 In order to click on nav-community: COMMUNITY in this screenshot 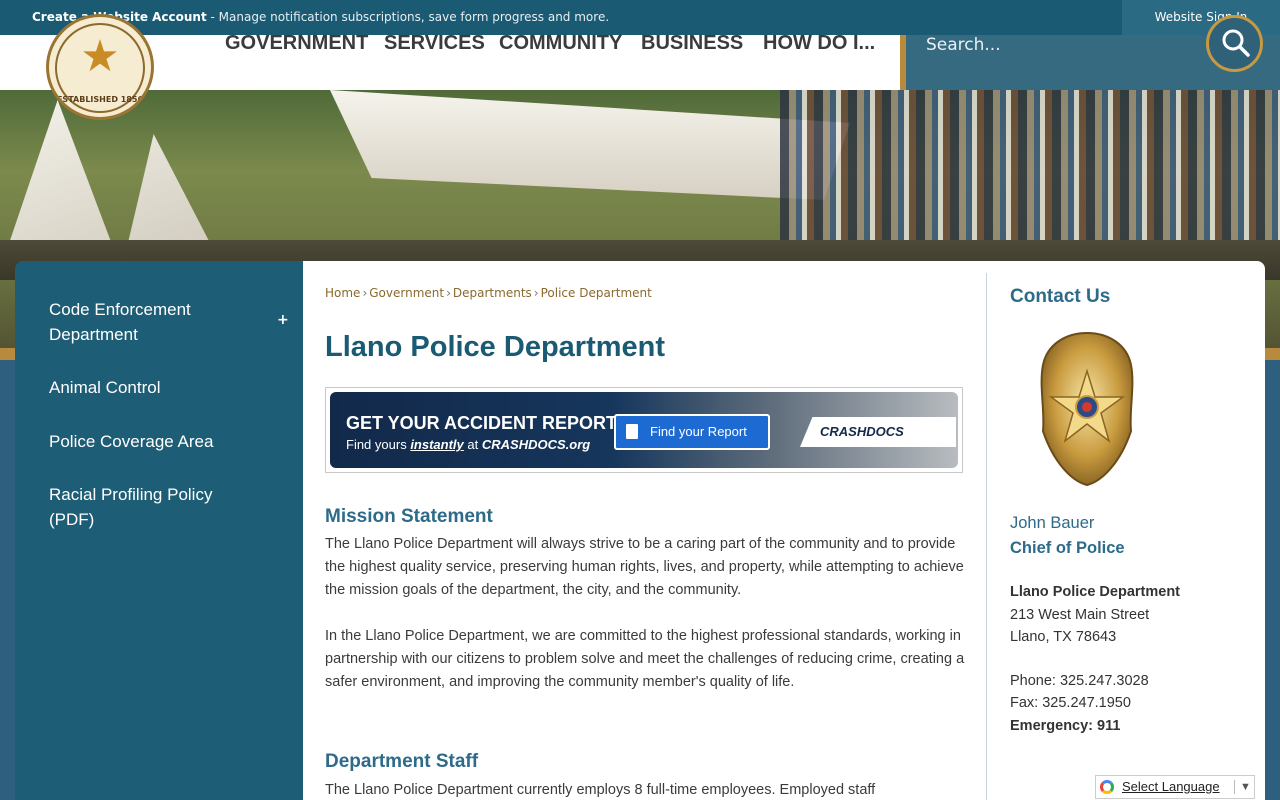, I will do `click(560, 43)`.